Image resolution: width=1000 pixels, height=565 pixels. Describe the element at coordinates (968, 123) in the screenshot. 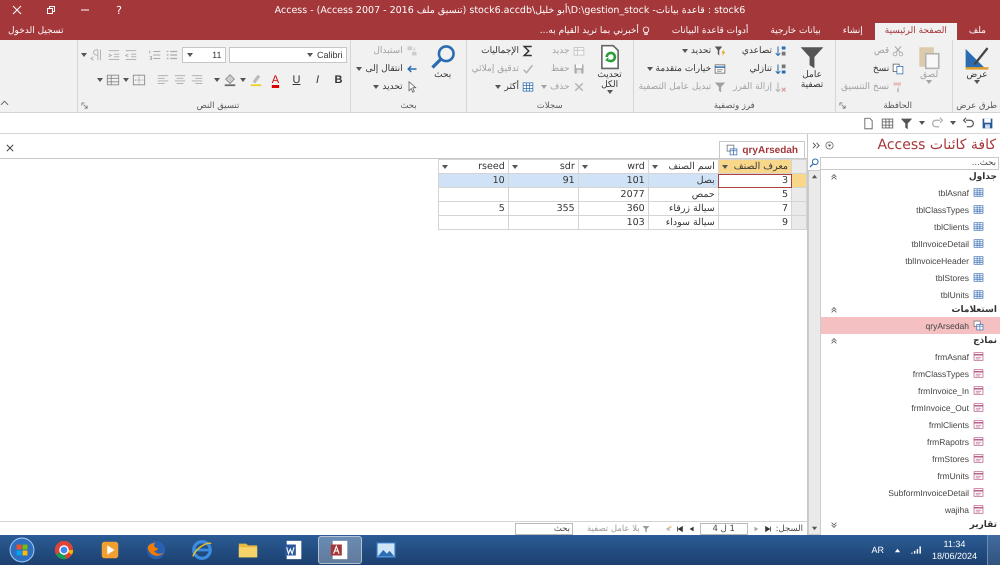

I see `undo-icon` at that location.